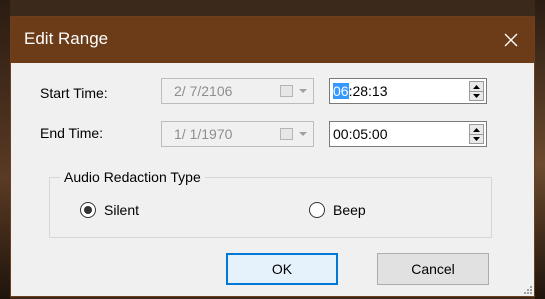  I want to click on dialog-title: Edit Range, so click(66, 38).